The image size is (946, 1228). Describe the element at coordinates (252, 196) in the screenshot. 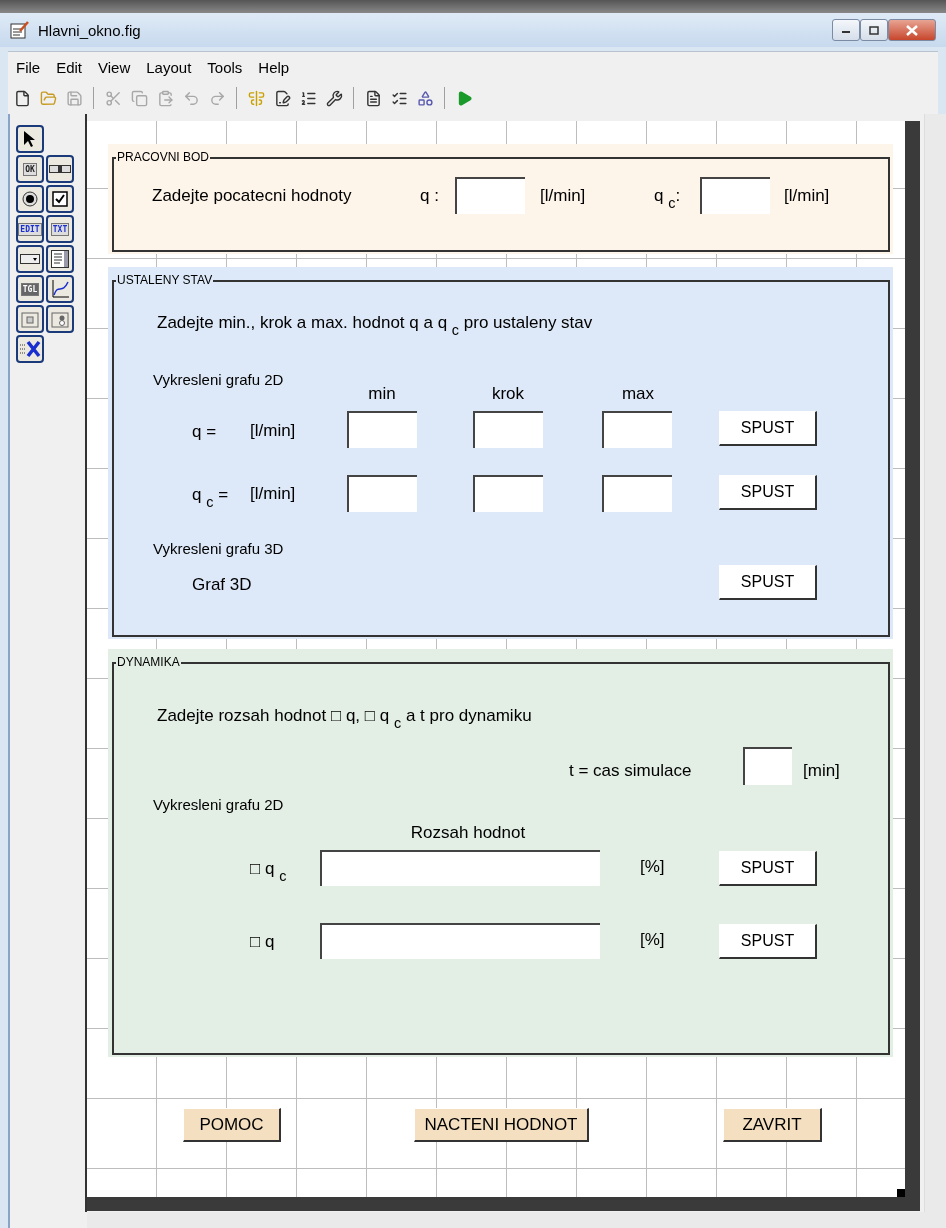

I see `prompt-text: Zadejte pocatecni hodnoty` at that location.